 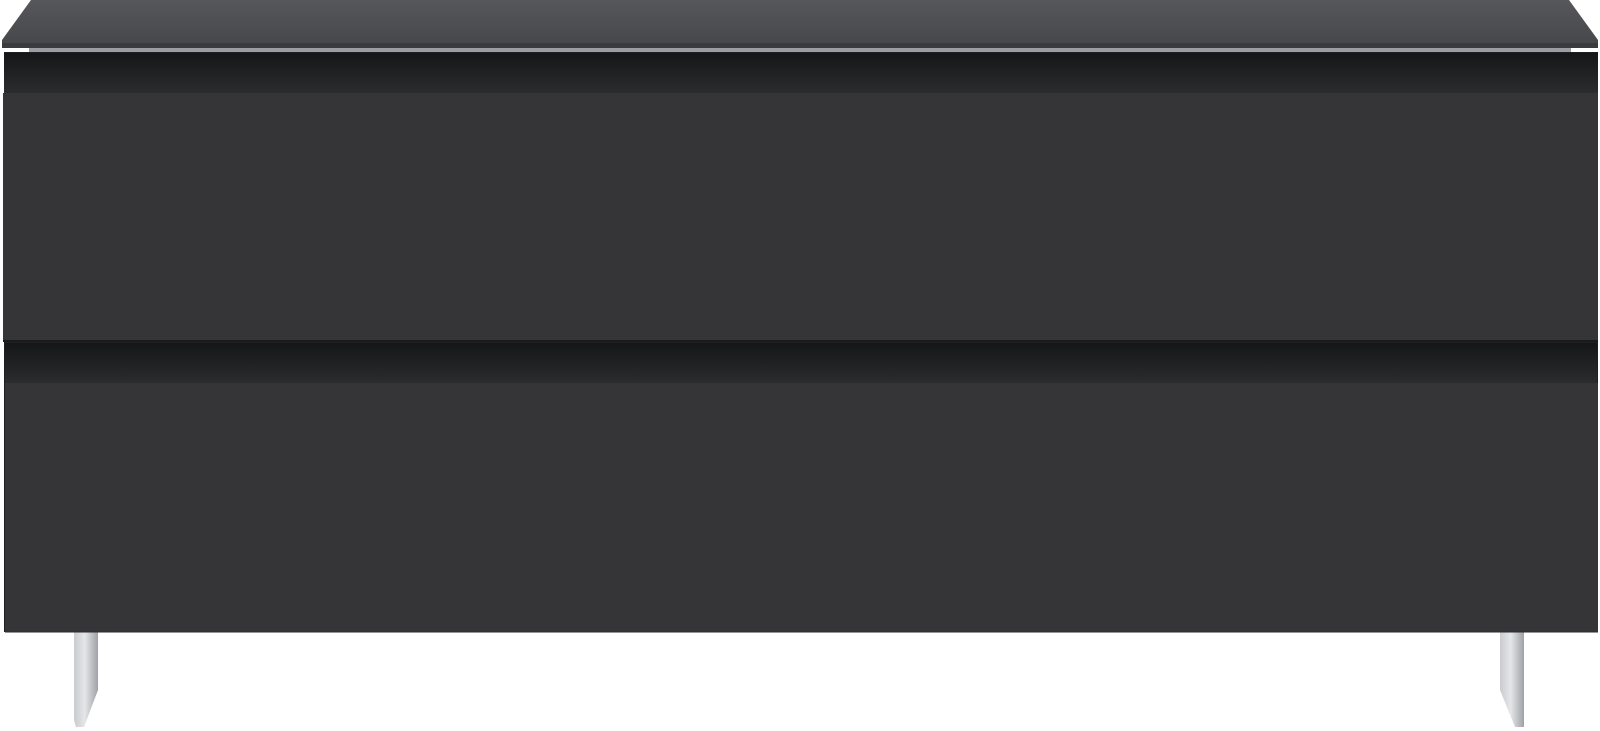 I want to click on top-recess, so click(x=801, y=73).